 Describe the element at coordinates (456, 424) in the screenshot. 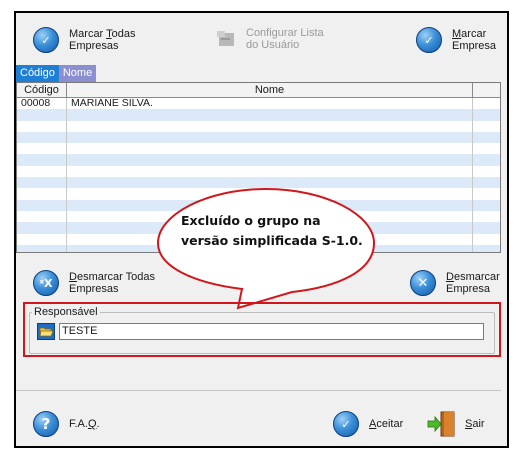

I see `exit-button: Sair` at that location.